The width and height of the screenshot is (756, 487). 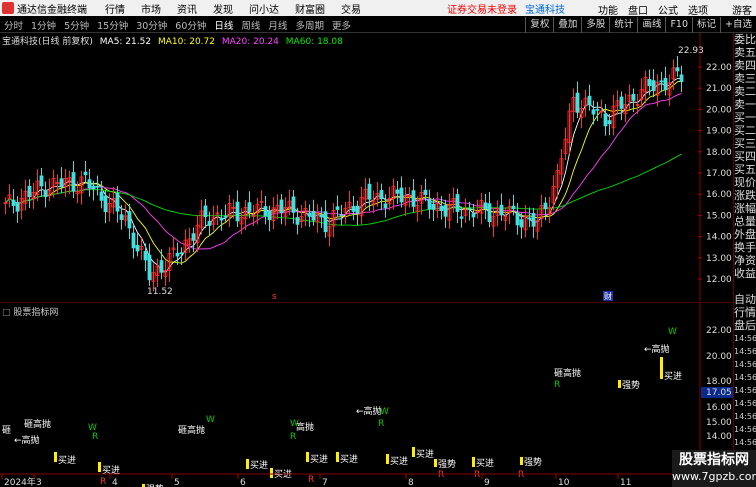 What do you see at coordinates (151, 25) in the screenshot?
I see `period-tab-30min: 30分钟` at bounding box center [151, 25].